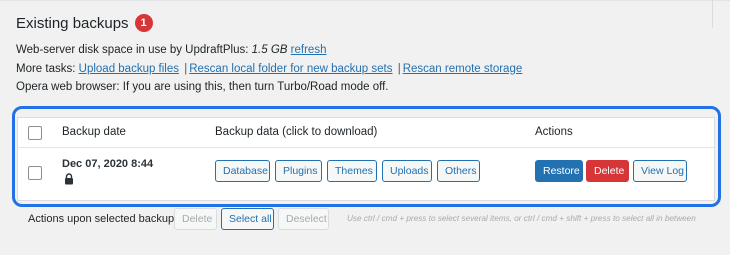  I want to click on page-title: Existing backups, so click(72, 23).